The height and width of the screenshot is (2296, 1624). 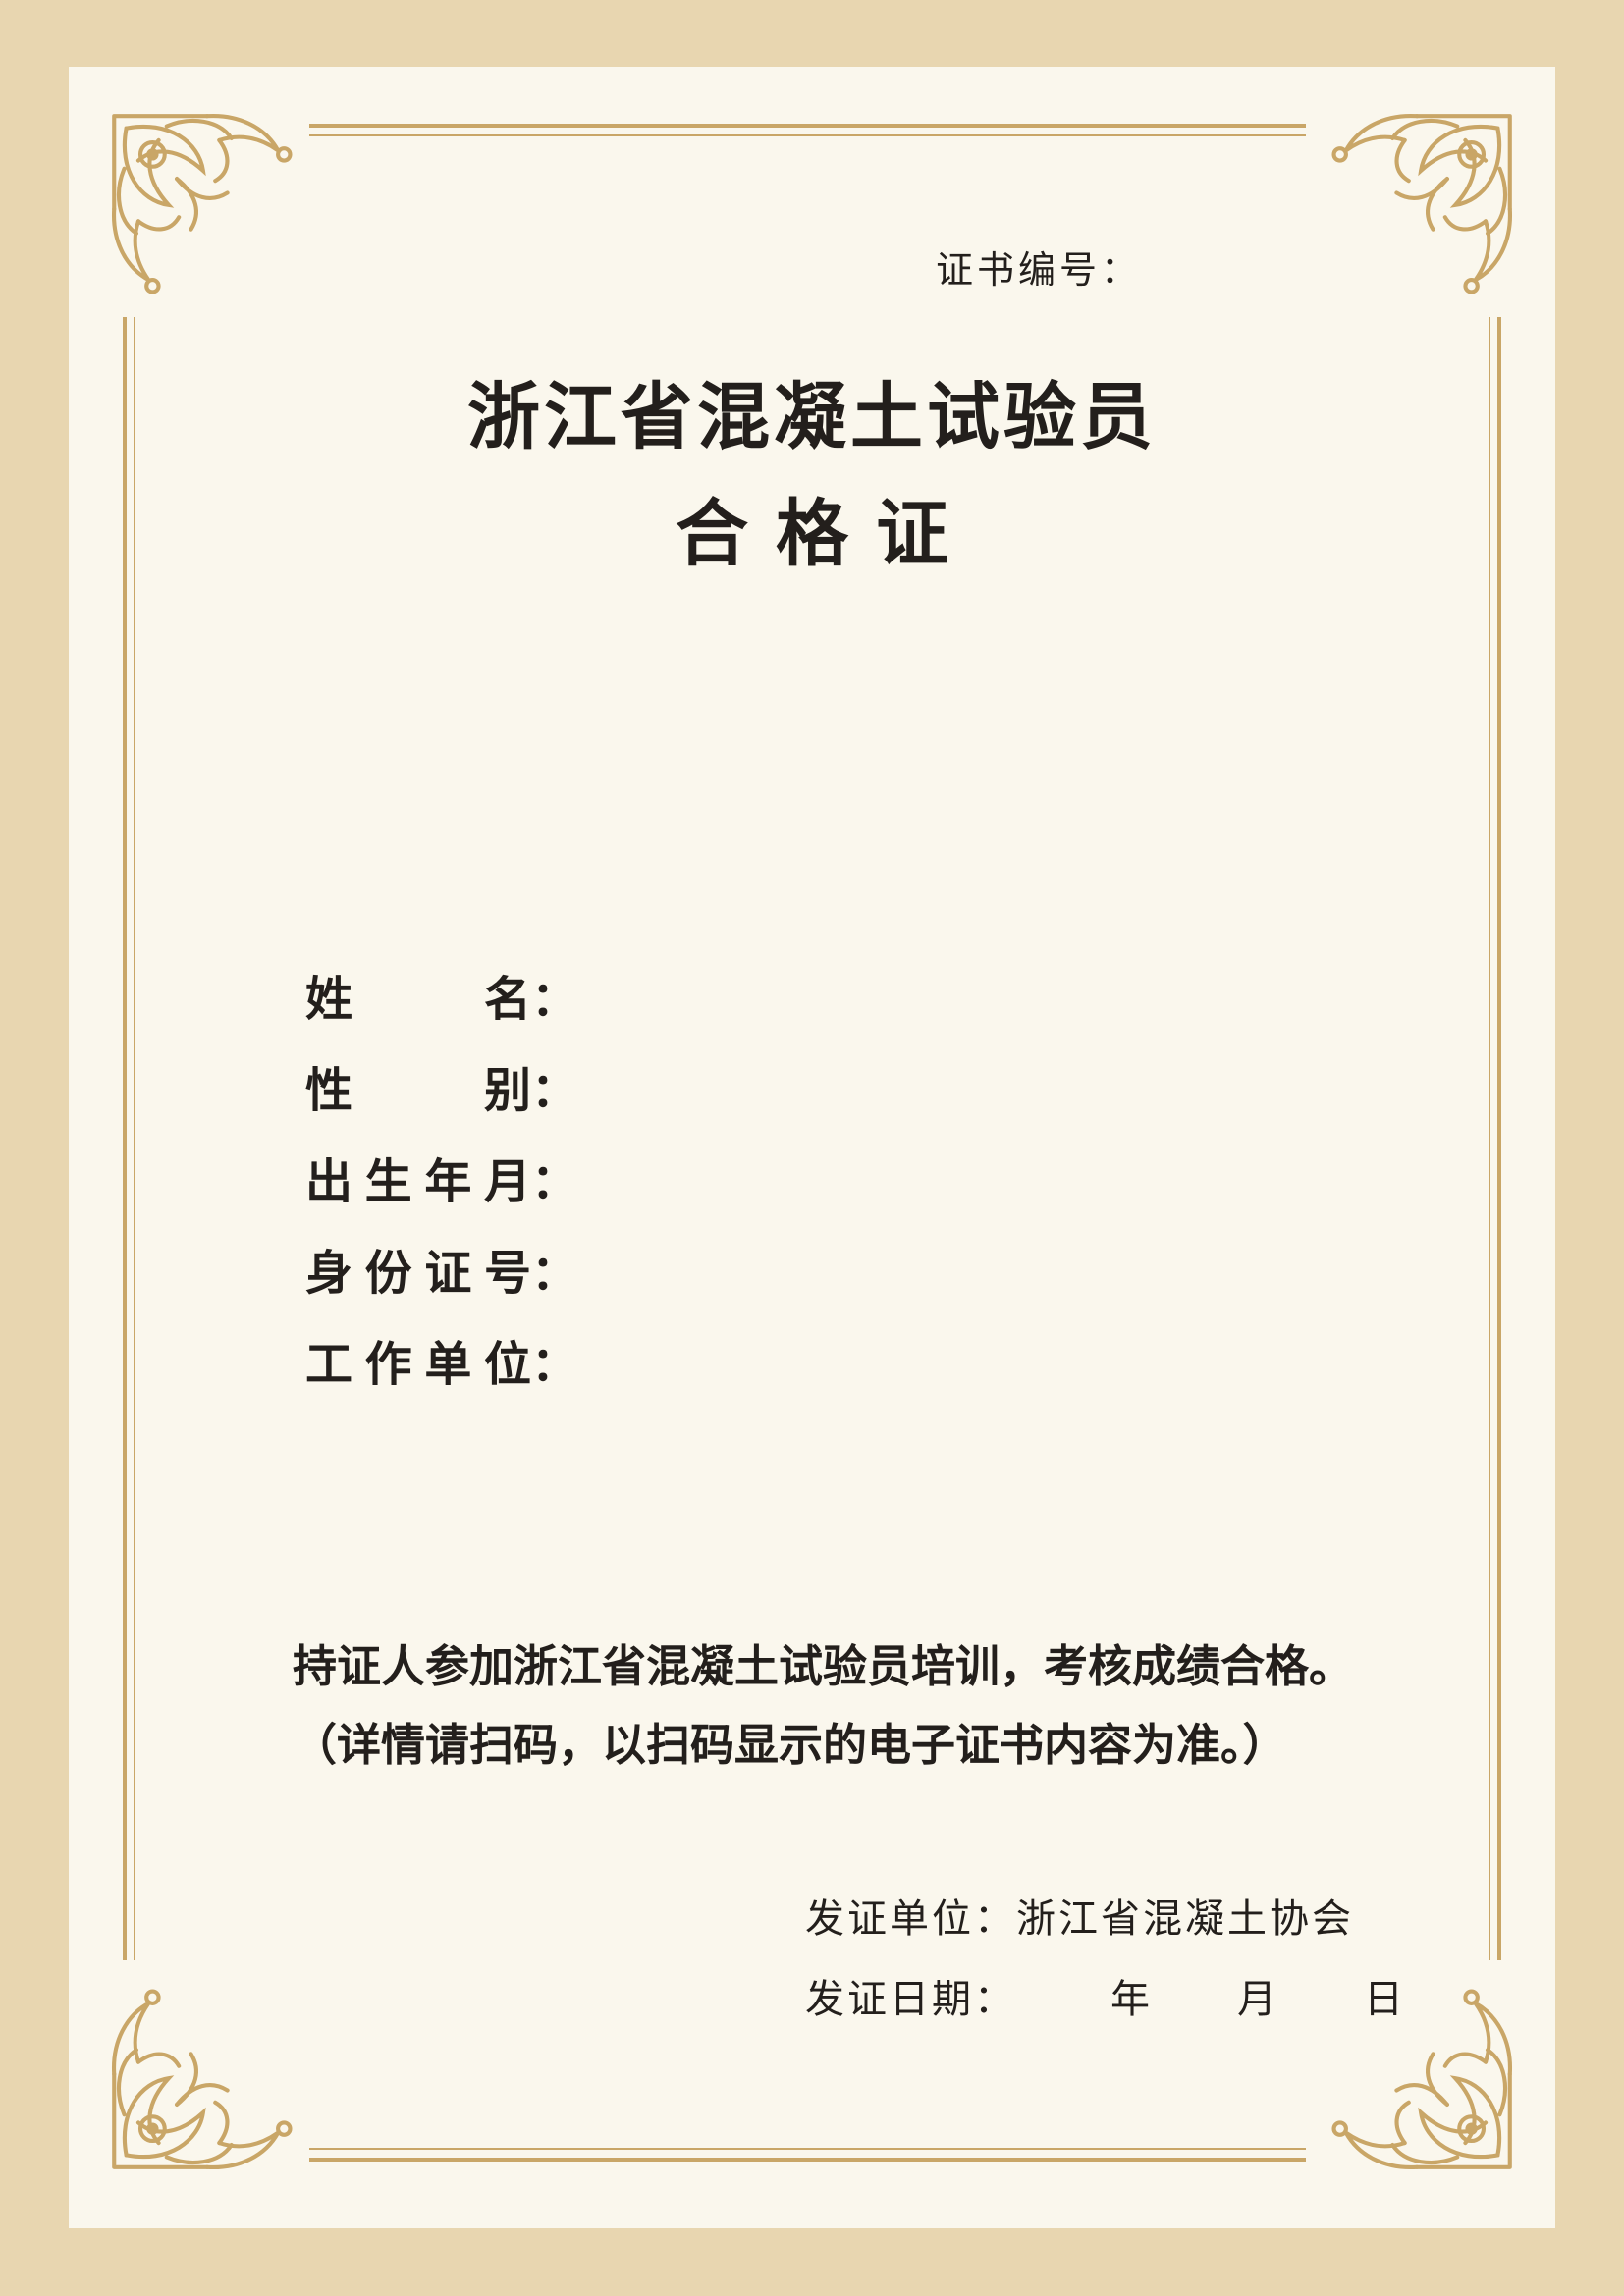 What do you see at coordinates (807, 135) in the screenshot?
I see `top-border-line-inner` at bounding box center [807, 135].